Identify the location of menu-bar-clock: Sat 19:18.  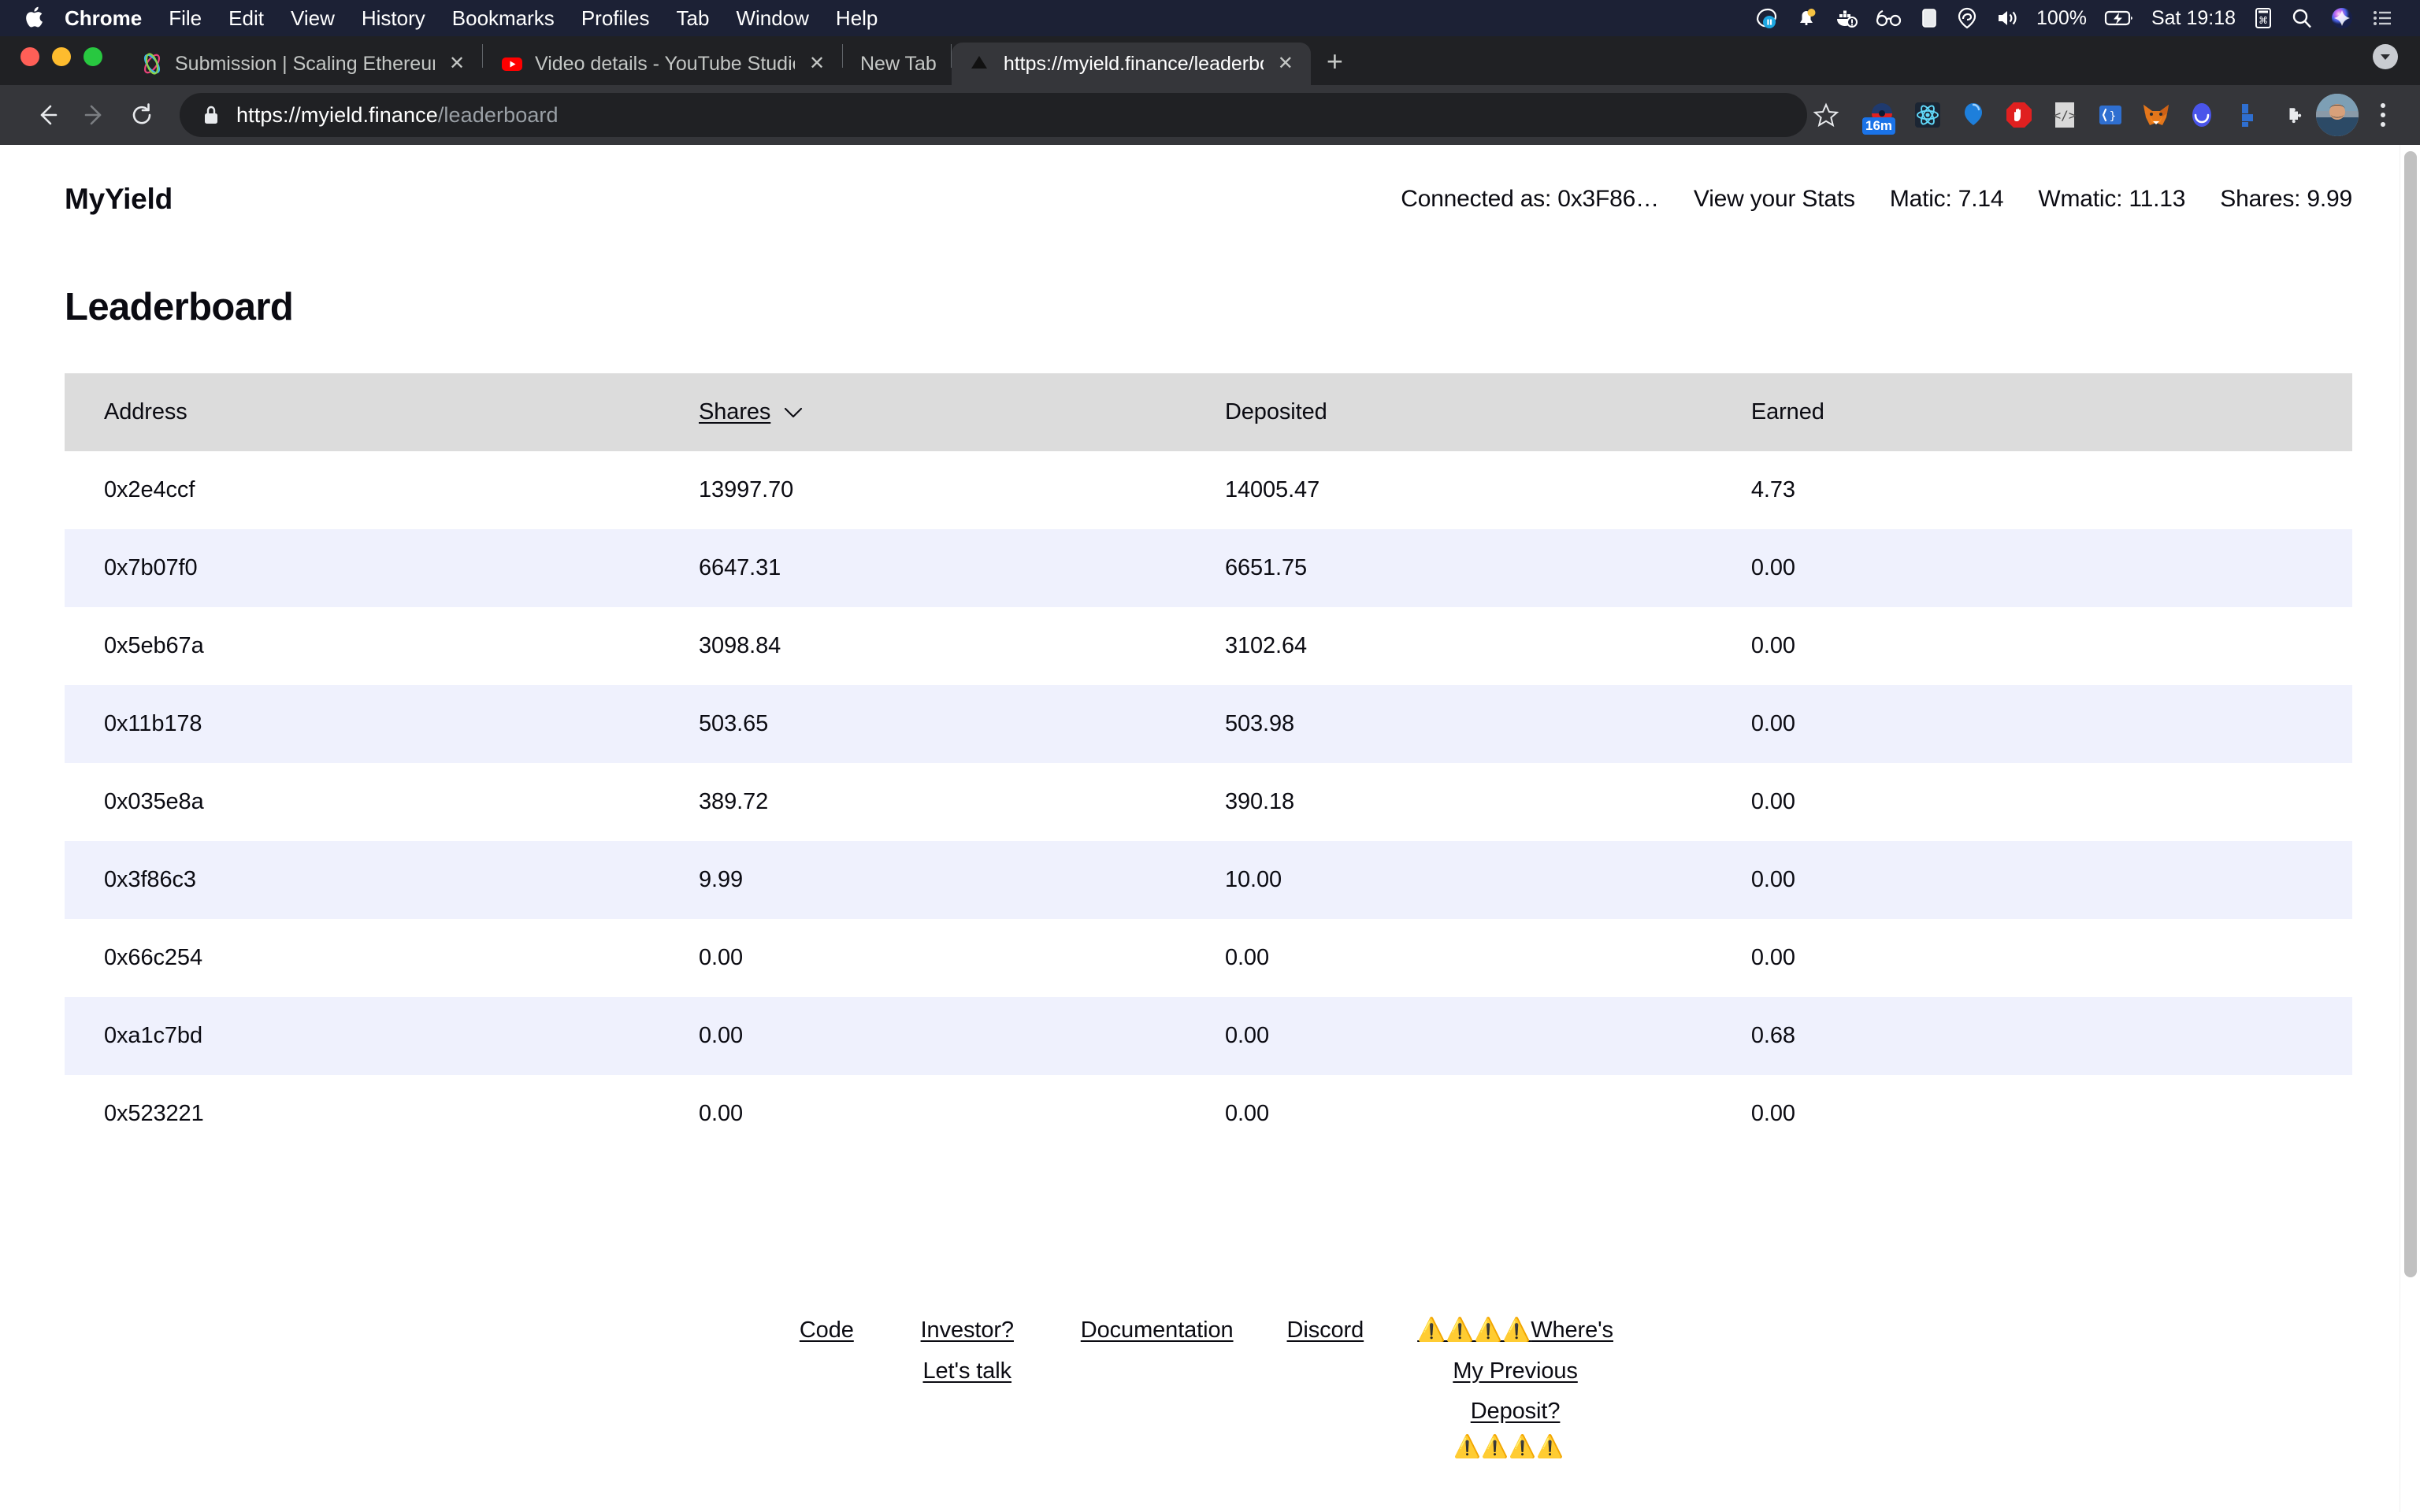
(2193, 18).